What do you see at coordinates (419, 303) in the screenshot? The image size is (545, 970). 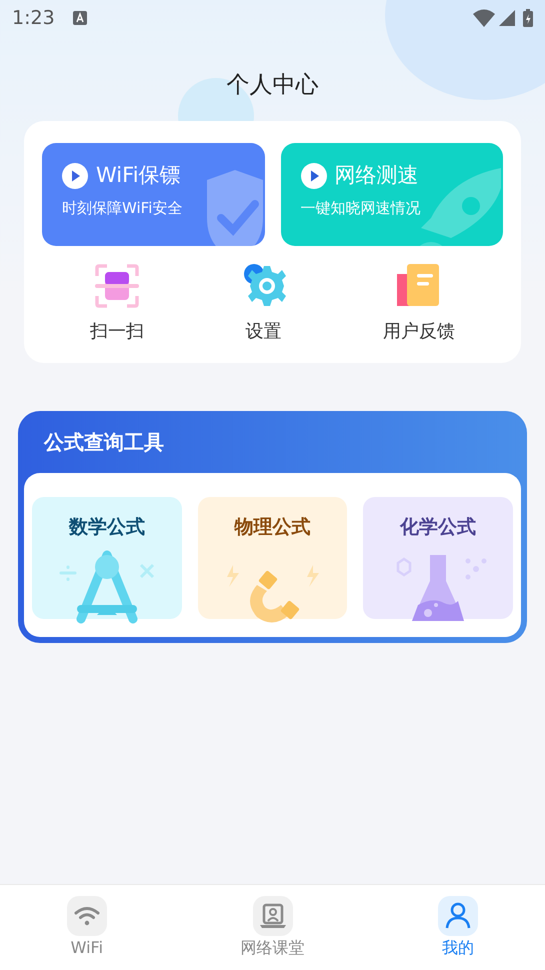 I see `shortcut-item: 用户反馈` at bounding box center [419, 303].